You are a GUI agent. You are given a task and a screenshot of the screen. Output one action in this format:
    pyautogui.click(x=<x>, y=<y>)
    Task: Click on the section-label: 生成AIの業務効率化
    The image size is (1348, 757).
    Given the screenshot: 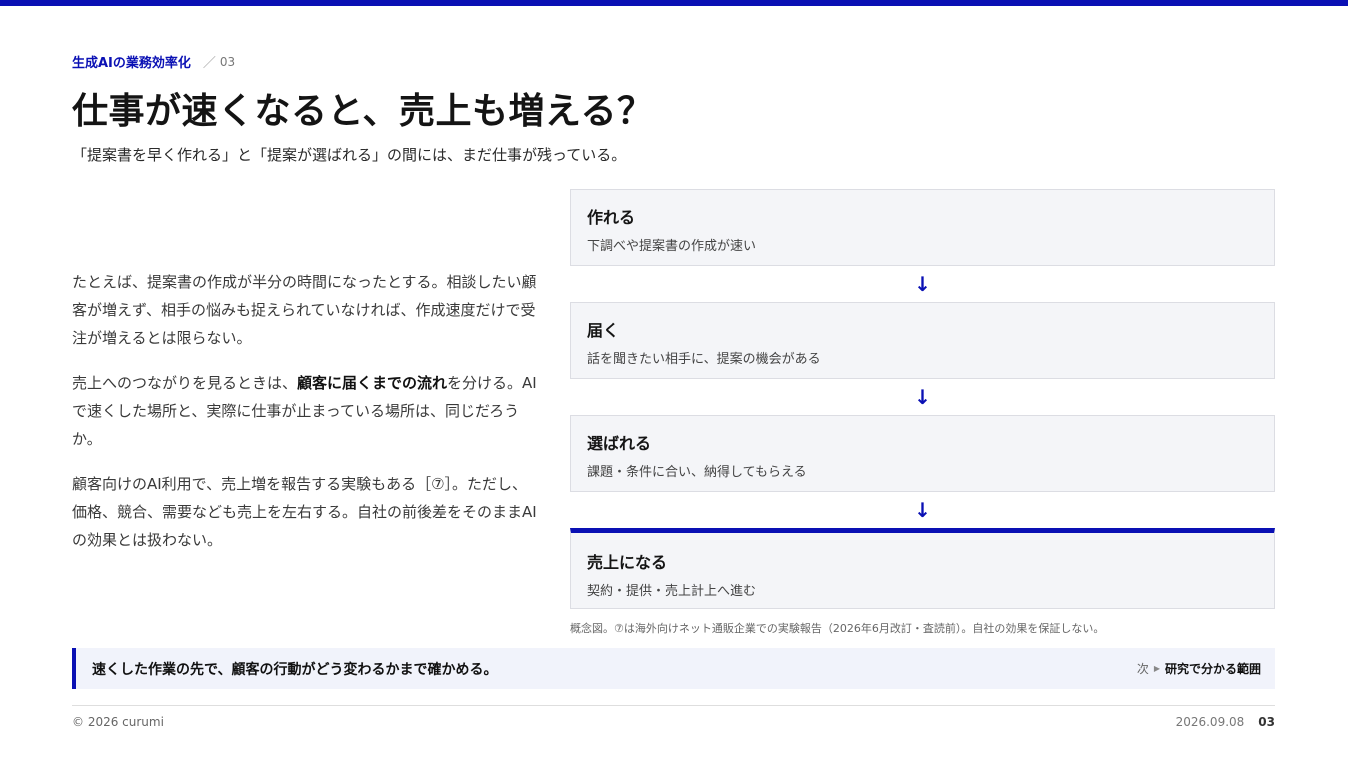 What is the action you would take?
    pyautogui.click(x=131, y=63)
    